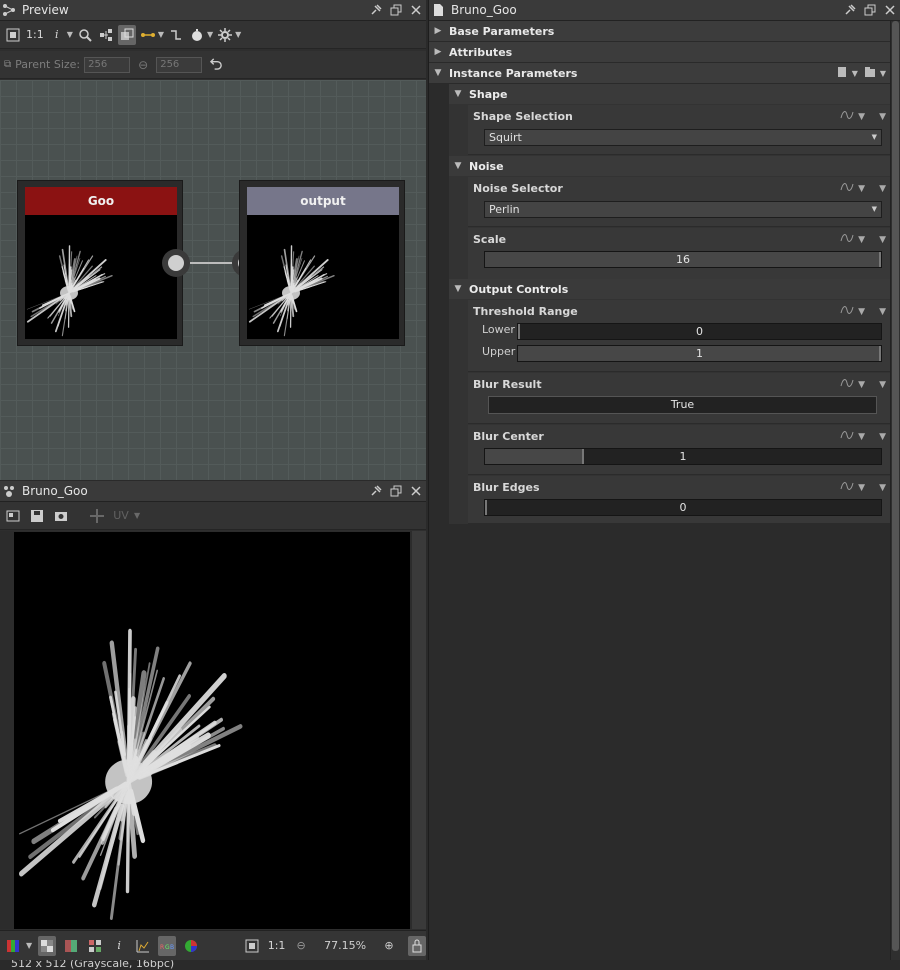 Image resolution: width=900 pixels, height=970 pixels. Describe the element at coordinates (513, 73) in the screenshot. I see `section-label: Instance Parameters` at that location.